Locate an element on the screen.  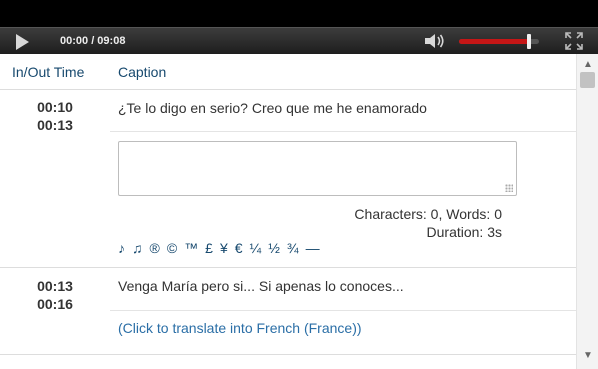
character-word-count: Characters: 0, Words: 0 is located at coordinates (428, 214).